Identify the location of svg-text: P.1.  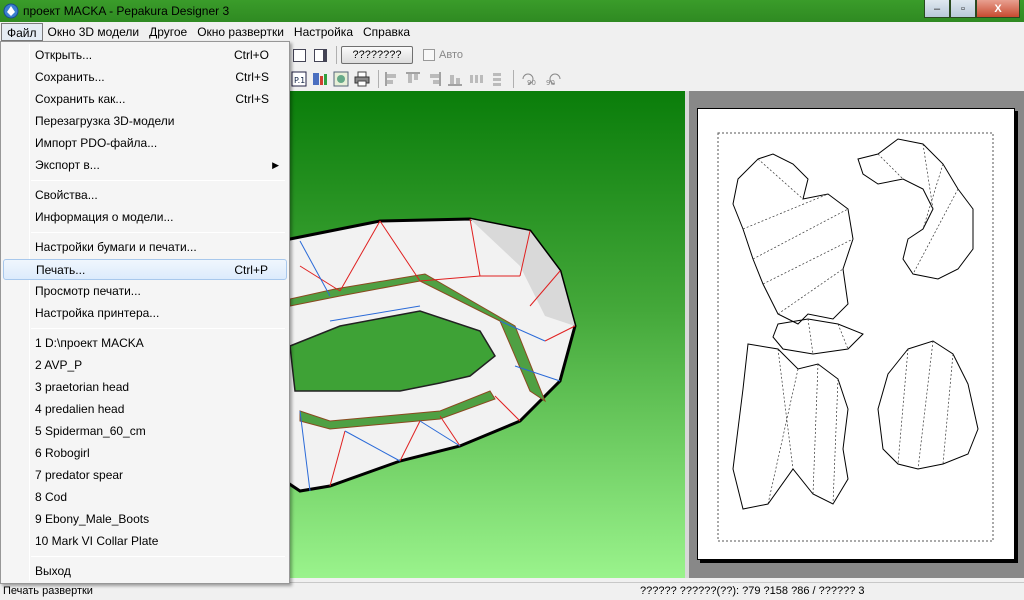
(299, 80).